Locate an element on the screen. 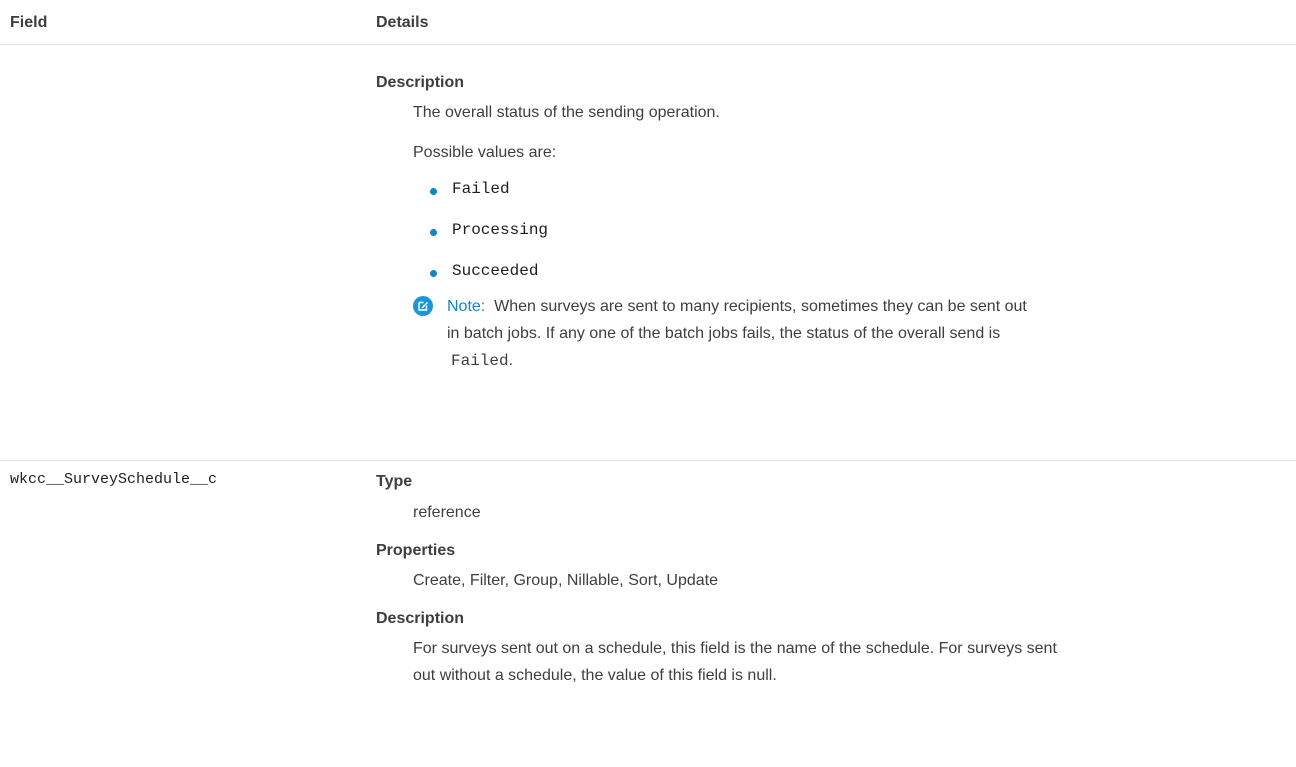 This screenshot has width=1296, height=767. value-code: Failed is located at coordinates (481, 189).